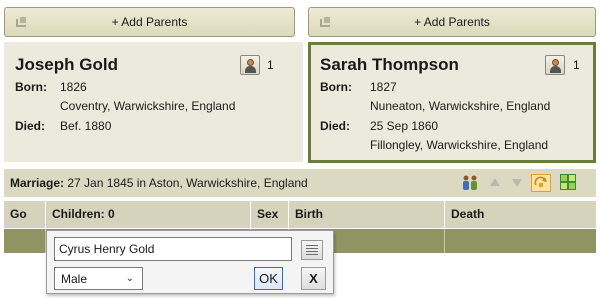  What do you see at coordinates (37, 183) in the screenshot?
I see `marriage-label: Marriage:` at bounding box center [37, 183].